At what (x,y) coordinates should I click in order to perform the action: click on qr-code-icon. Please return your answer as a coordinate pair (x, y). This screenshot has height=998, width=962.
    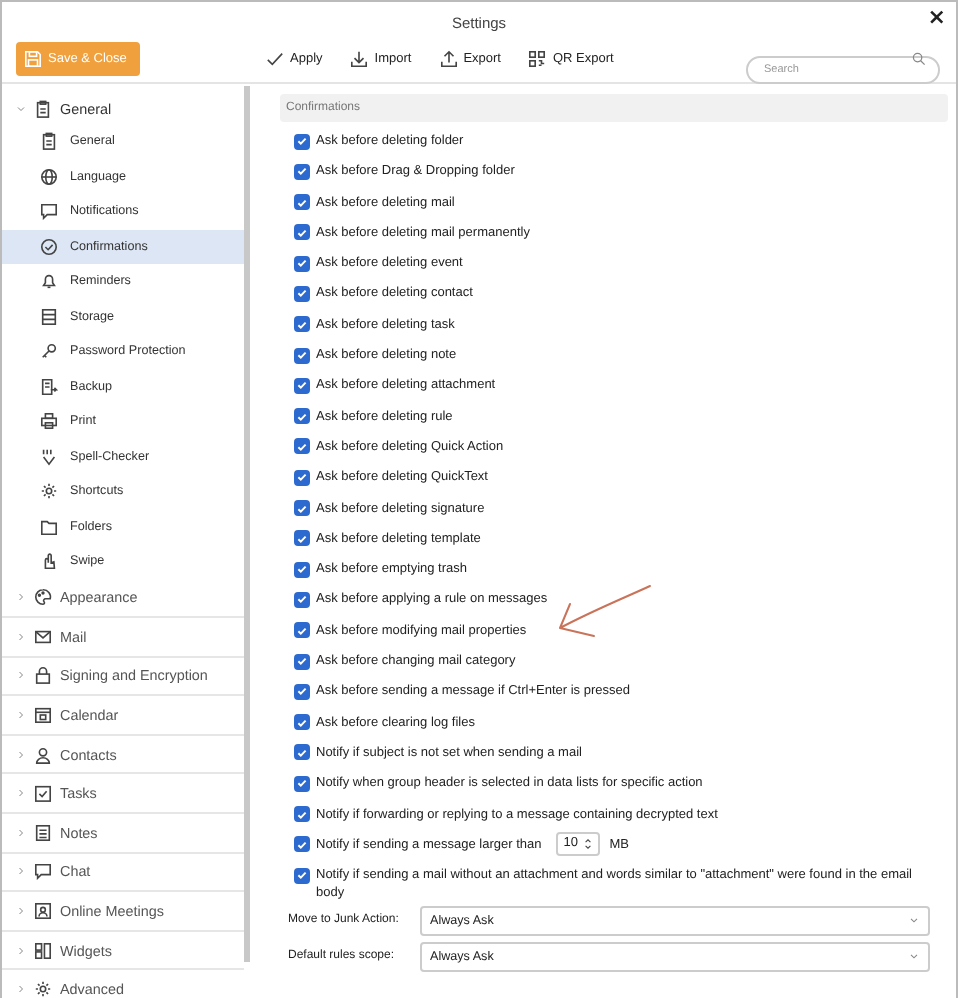
    Looking at the image, I should click on (537, 59).